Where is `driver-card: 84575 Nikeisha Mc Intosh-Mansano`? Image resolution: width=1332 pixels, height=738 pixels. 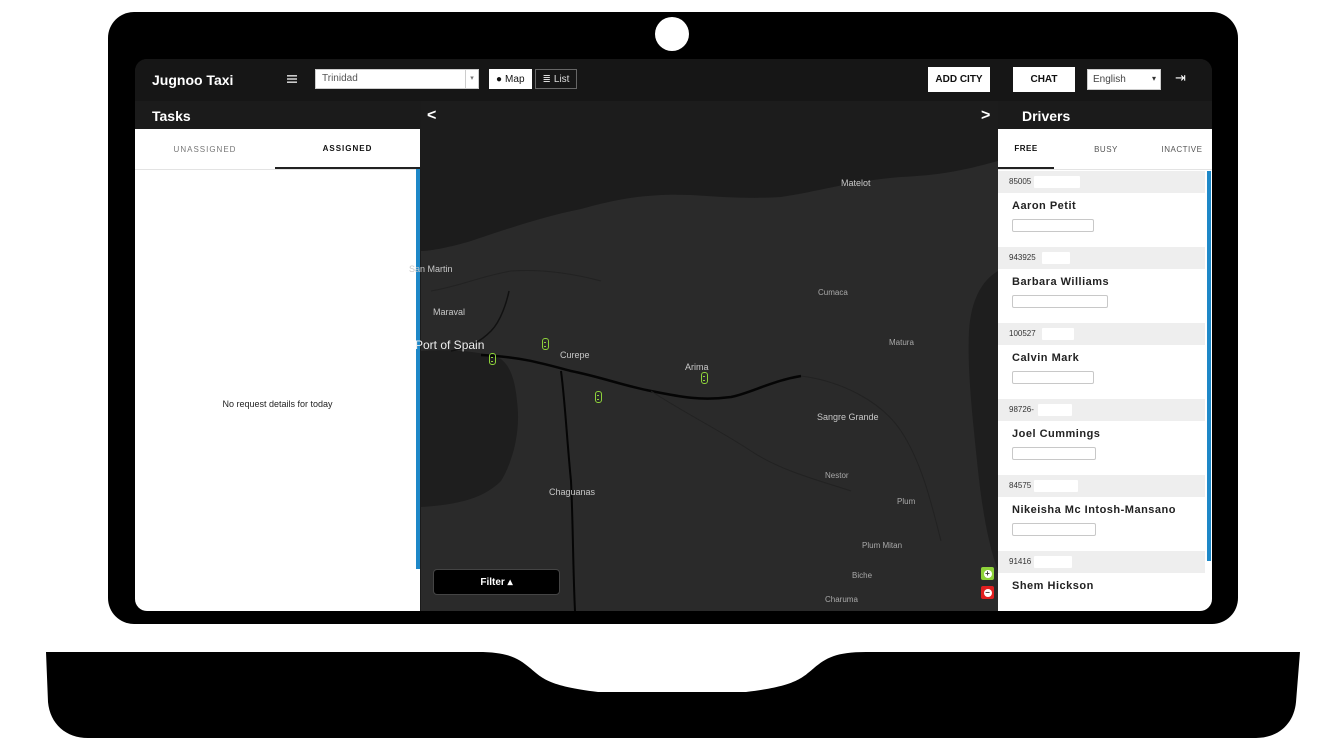
driver-card: 84575 Nikeisha Mc Intosh-Mansano is located at coordinates (1101, 513).